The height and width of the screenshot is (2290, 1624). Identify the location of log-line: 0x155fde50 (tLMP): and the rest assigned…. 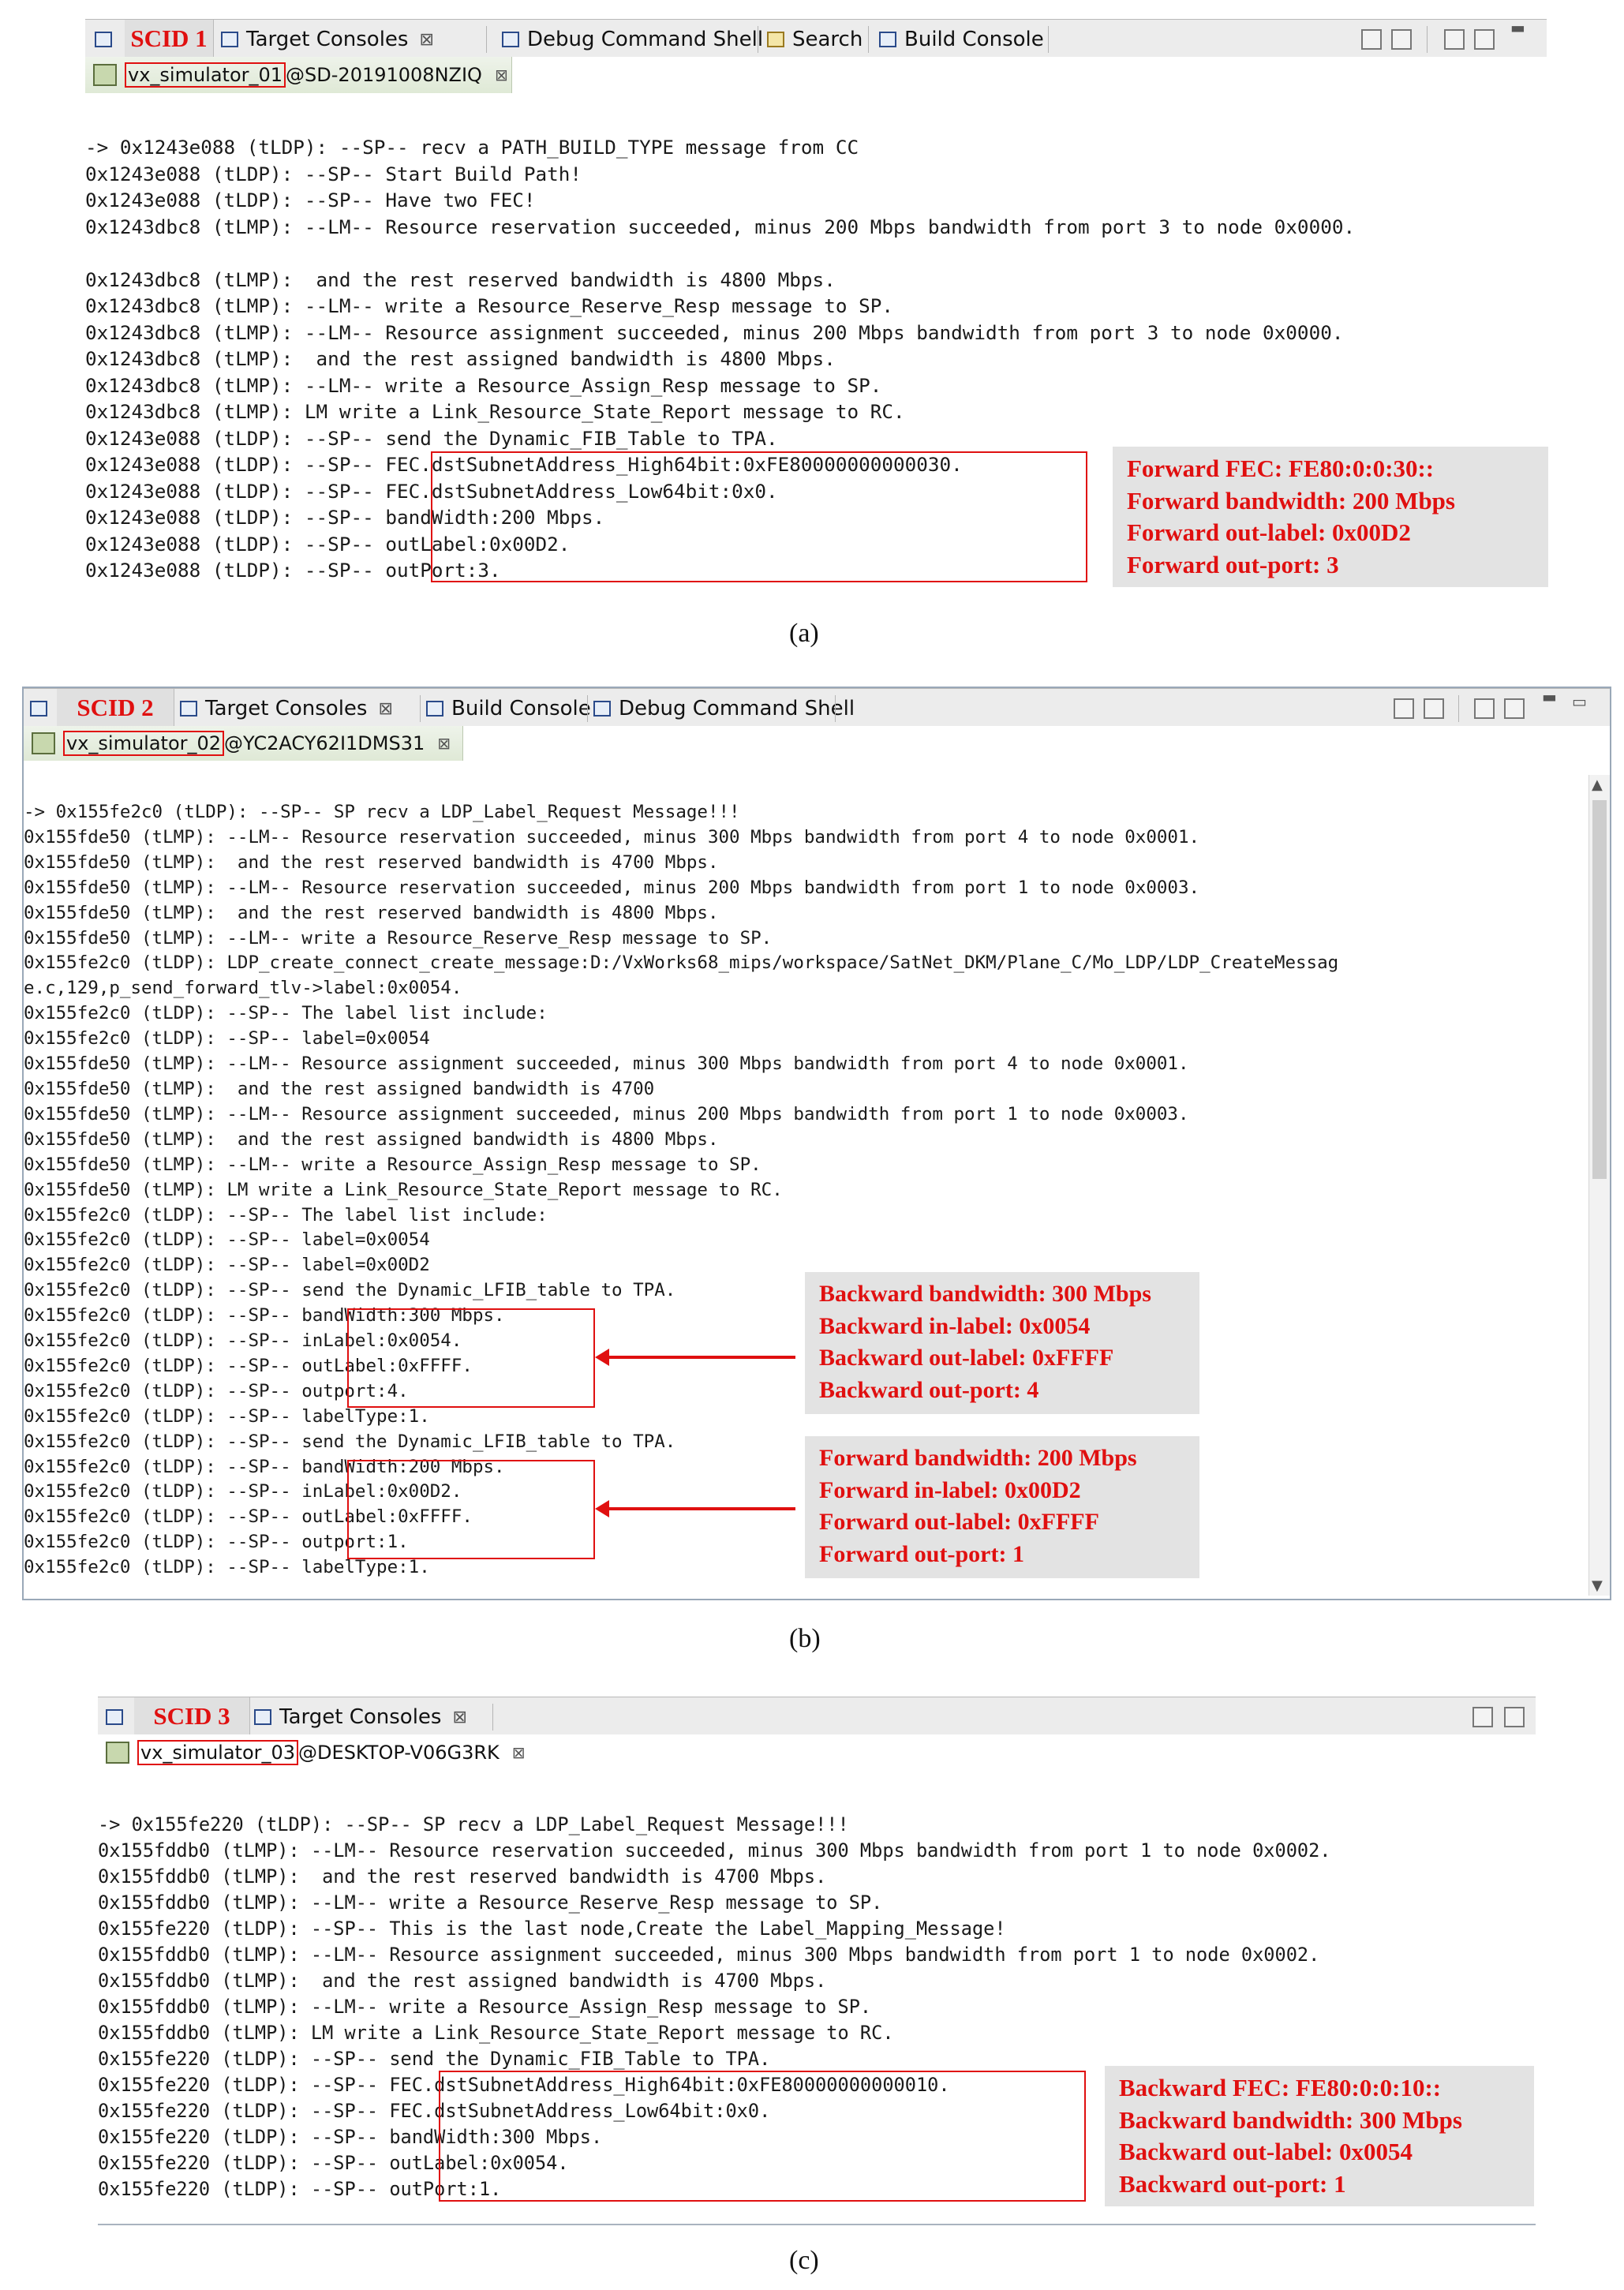
(371, 1139).